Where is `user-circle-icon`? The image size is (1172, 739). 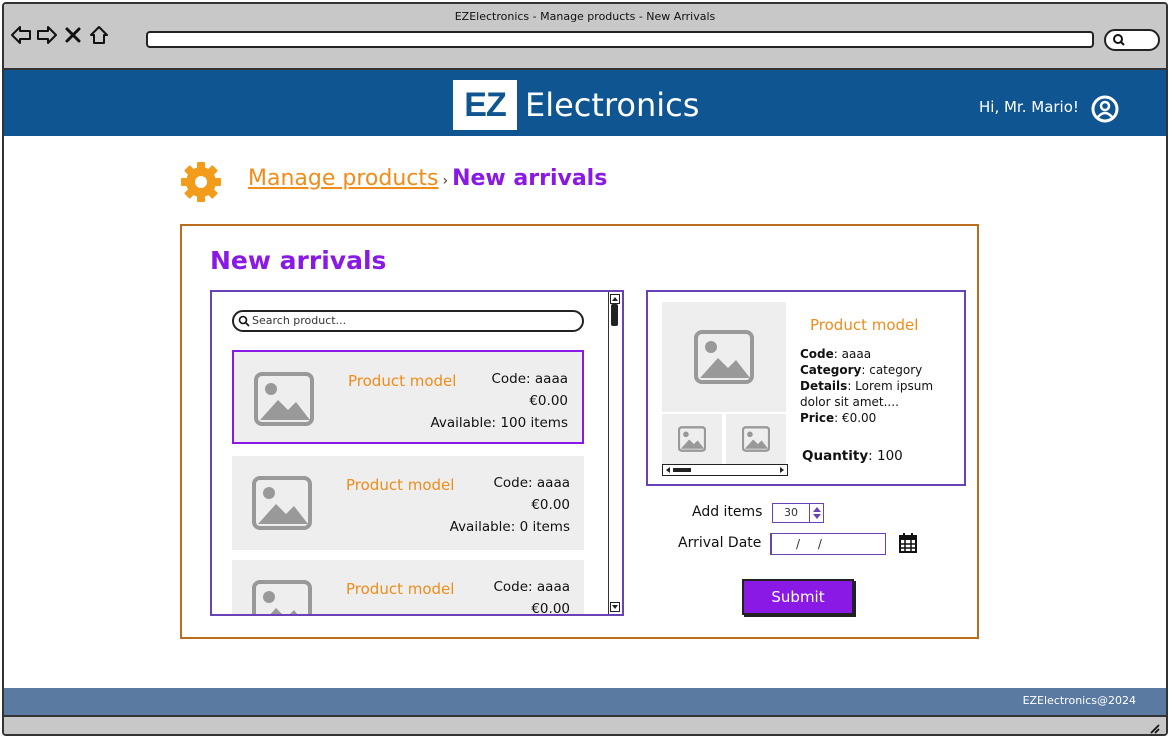
user-circle-icon is located at coordinates (1105, 111).